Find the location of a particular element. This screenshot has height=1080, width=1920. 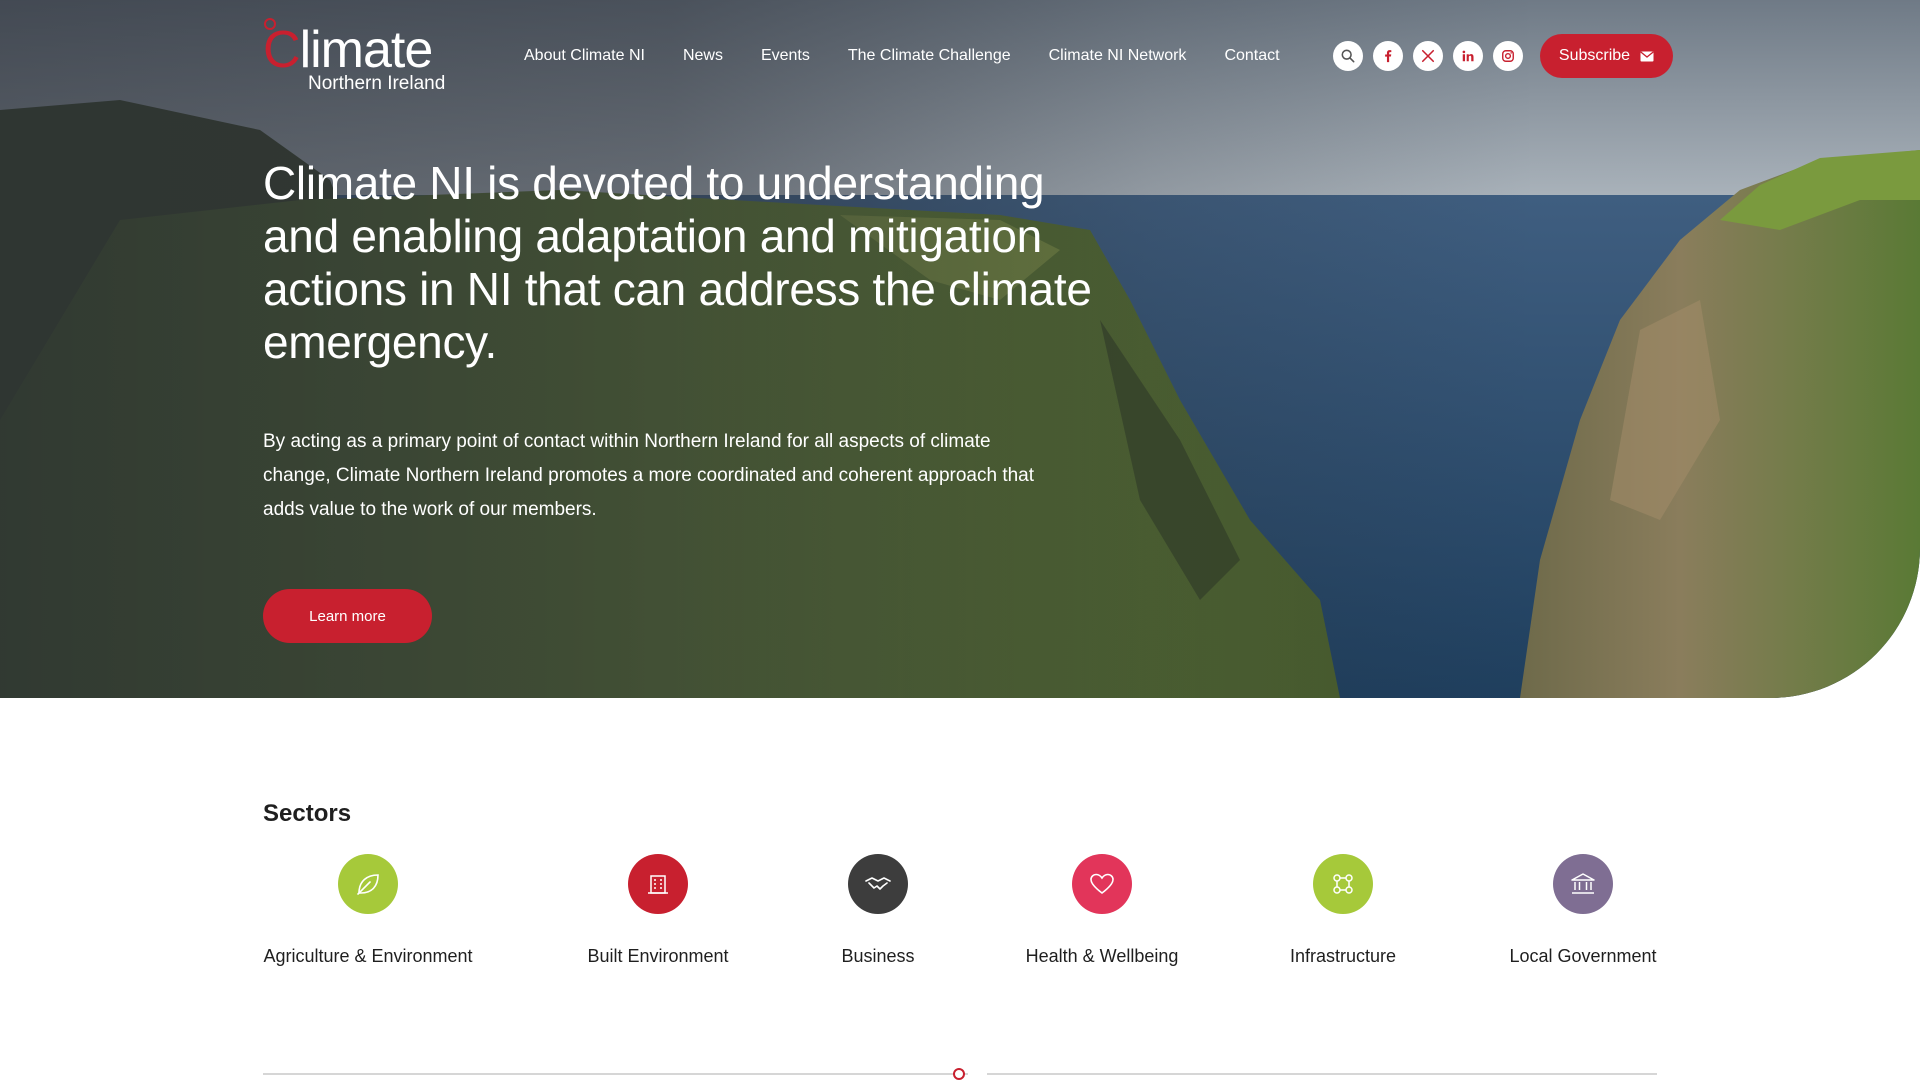

sector-agriculture-environment: Agriculture & Environment is located at coordinates (368, 914).